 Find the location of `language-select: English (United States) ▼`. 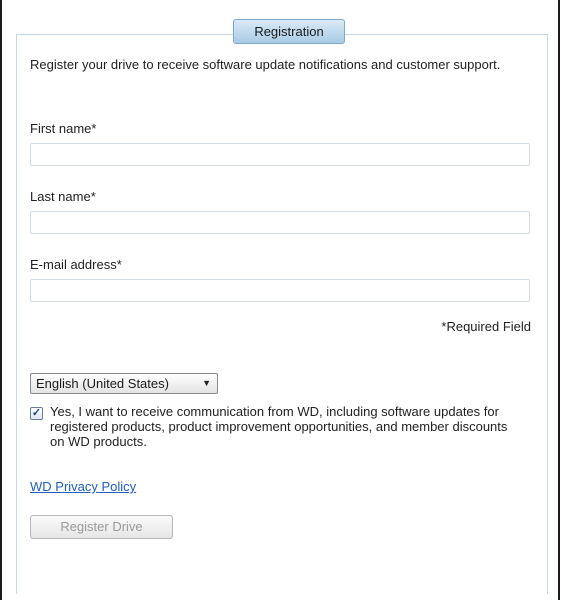

language-select: English (United States) ▼ is located at coordinates (124, 383).